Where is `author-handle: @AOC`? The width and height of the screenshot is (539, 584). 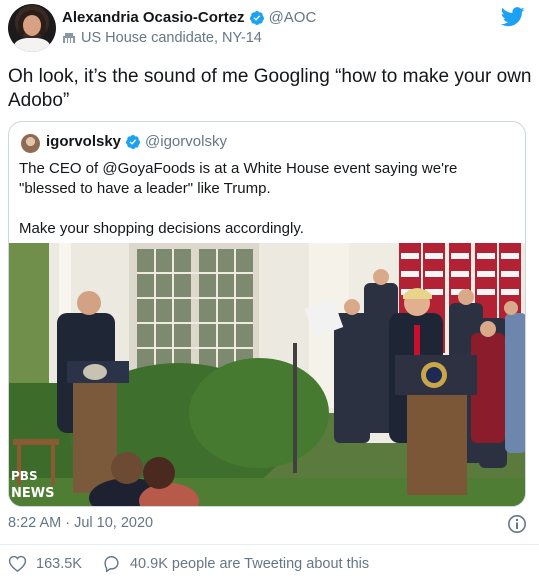 author-handle: @AOC is located at coordinates (293, 17).